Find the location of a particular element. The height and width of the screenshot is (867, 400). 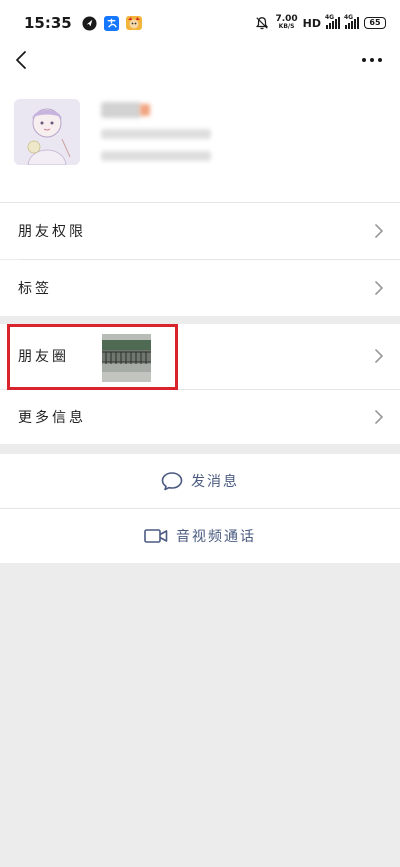

menu-item-label: 标签 is located at coordinates (35, 289).